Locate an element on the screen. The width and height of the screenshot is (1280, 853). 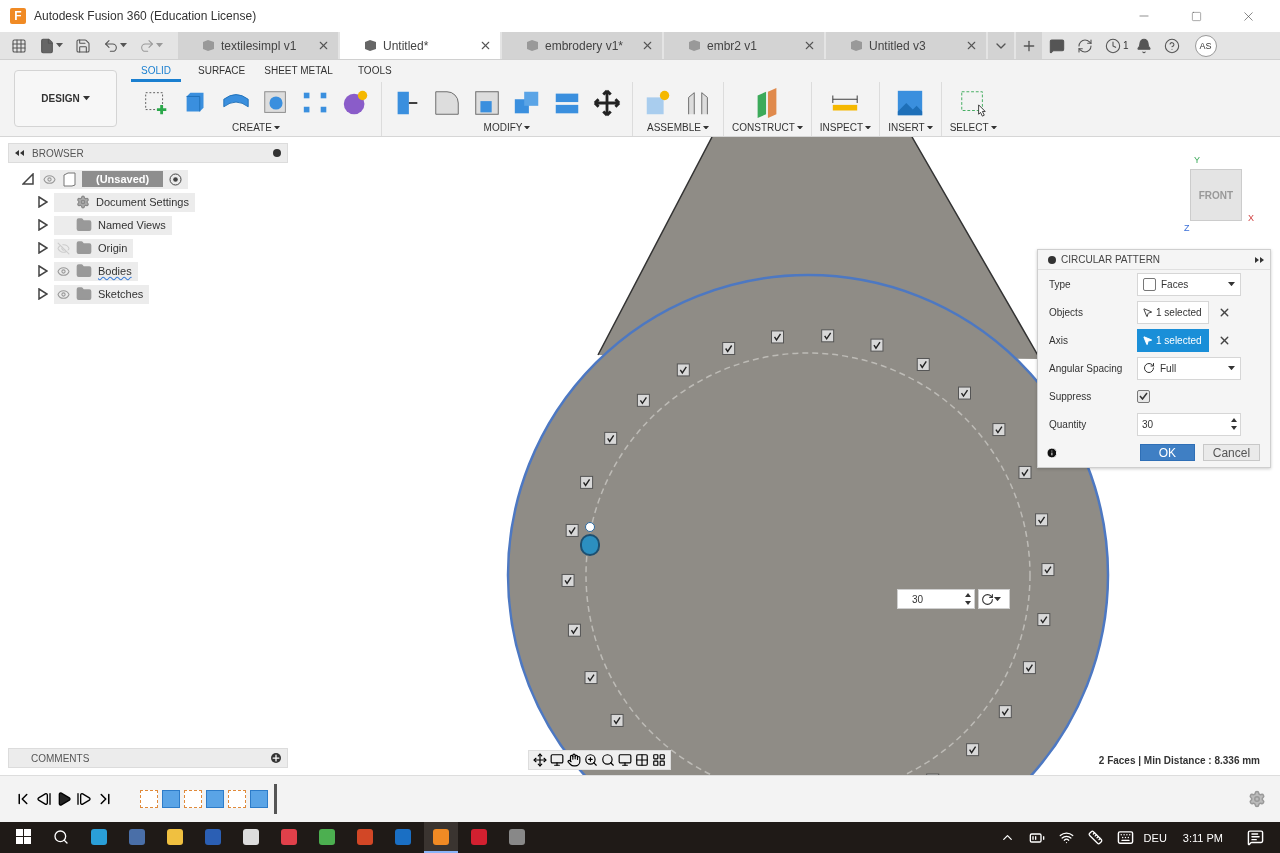
rotate-icon is located at coordinates (1149, 368).